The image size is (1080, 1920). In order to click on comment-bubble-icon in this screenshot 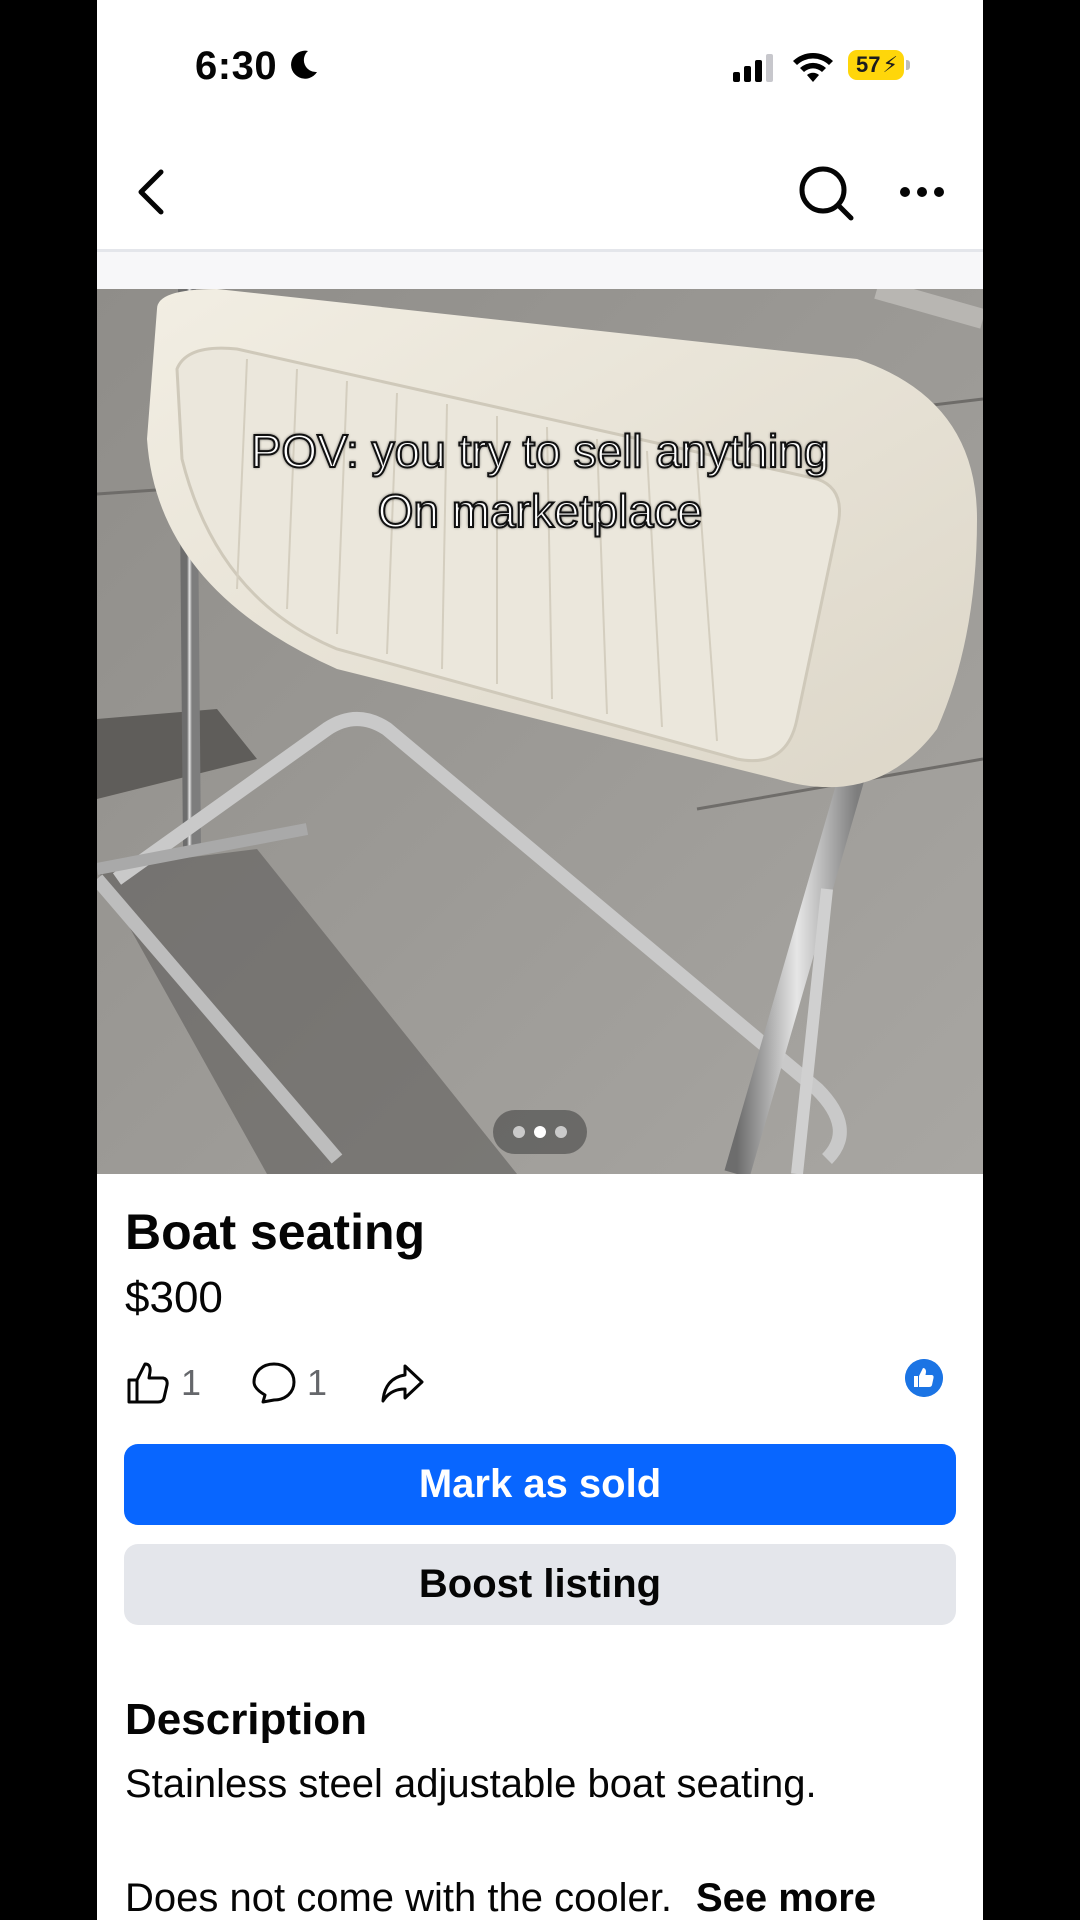, I will do `click(274, 1383)`.